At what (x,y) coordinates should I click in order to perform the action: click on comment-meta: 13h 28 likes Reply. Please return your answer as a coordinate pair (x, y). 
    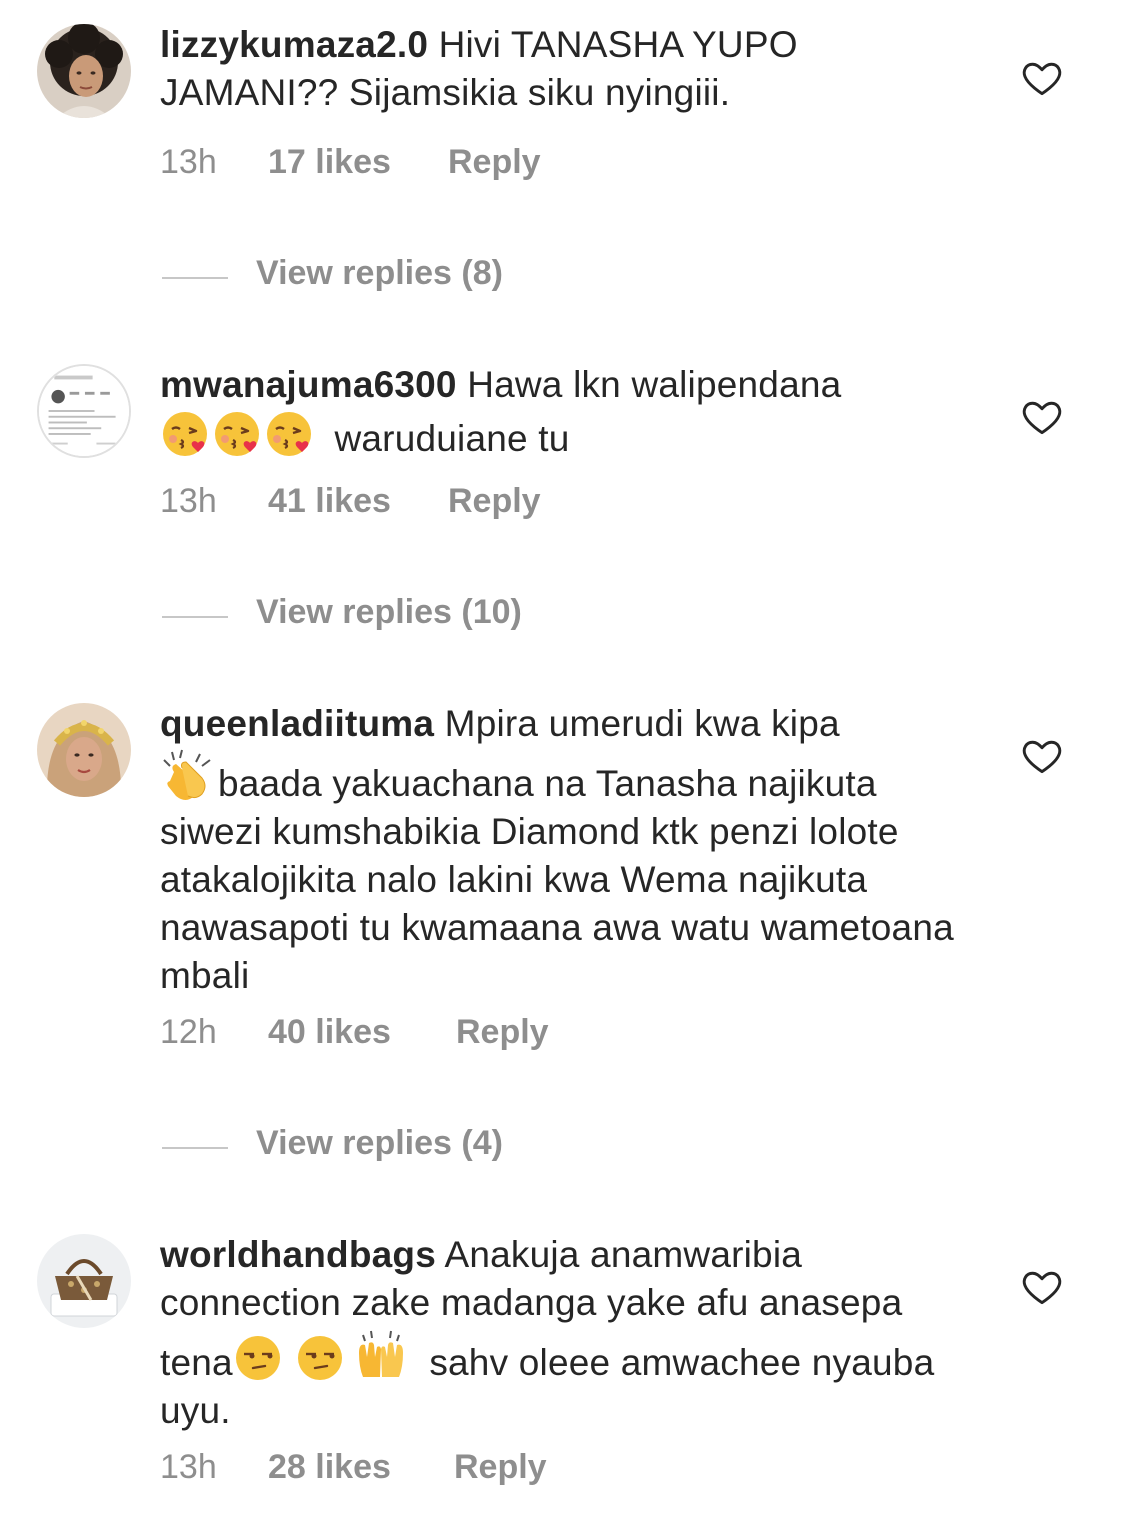
    Looking at the image, I should click on (353, 1467).